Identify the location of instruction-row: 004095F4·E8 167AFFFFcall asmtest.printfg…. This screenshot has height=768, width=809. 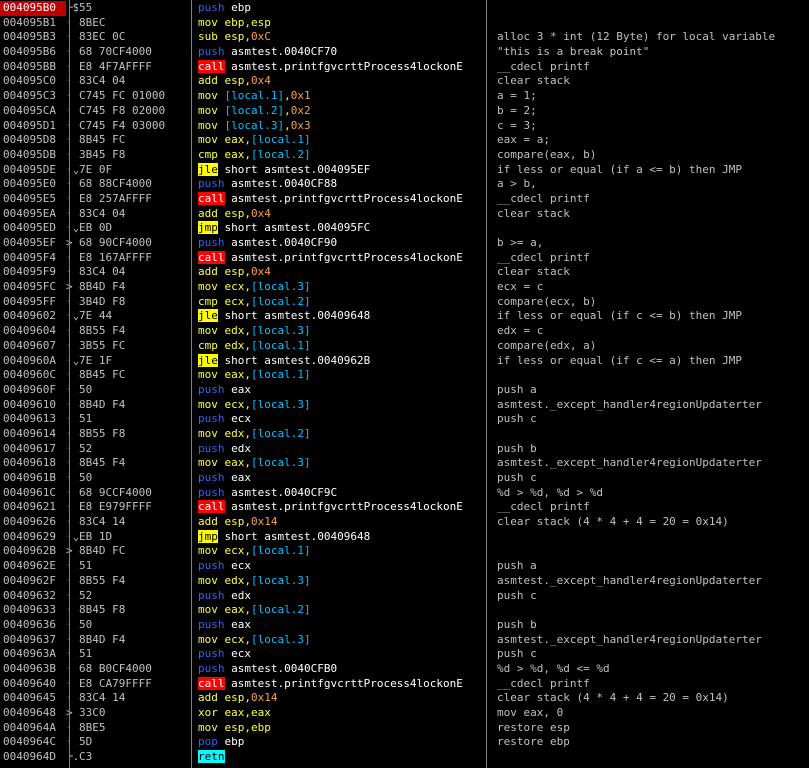
(404, 258).